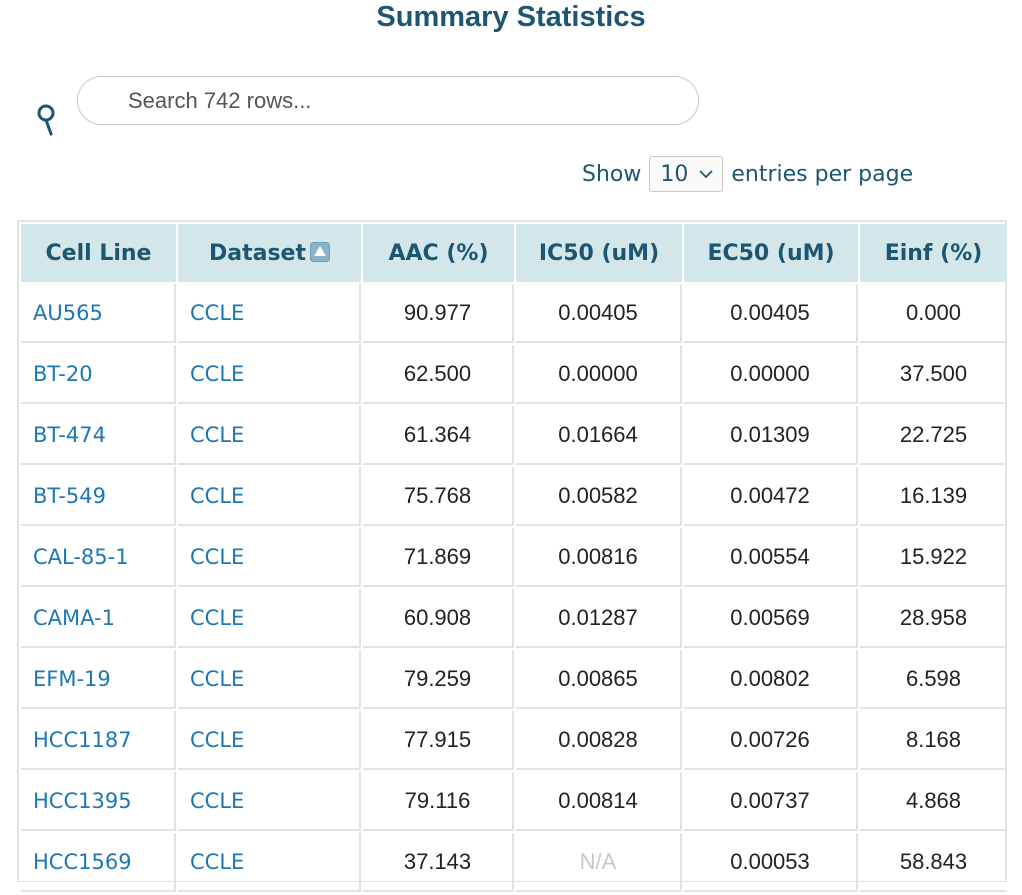  Describe the element at coordinates (98, 618) in the screenshot. I see `cell-line-link: CAMA-1` at that location.